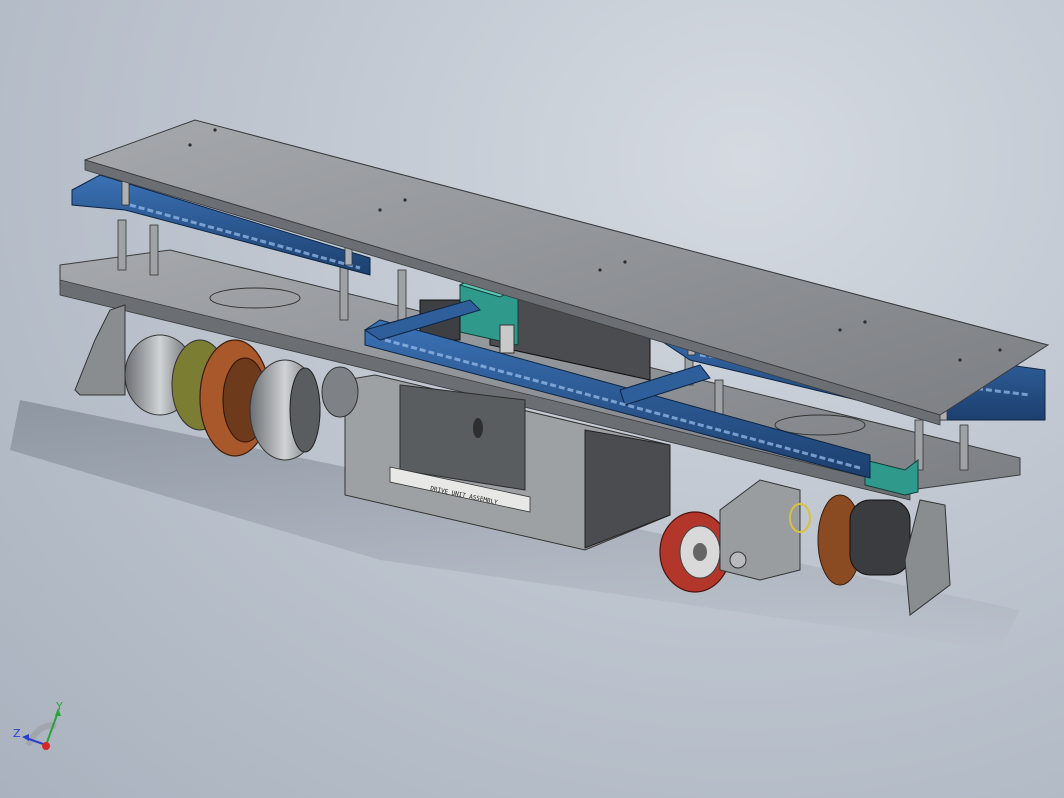  What do you see at coordinates (738, 560) in the screenshot?
I see `fork-bolt` at bounding box center [738, 560].